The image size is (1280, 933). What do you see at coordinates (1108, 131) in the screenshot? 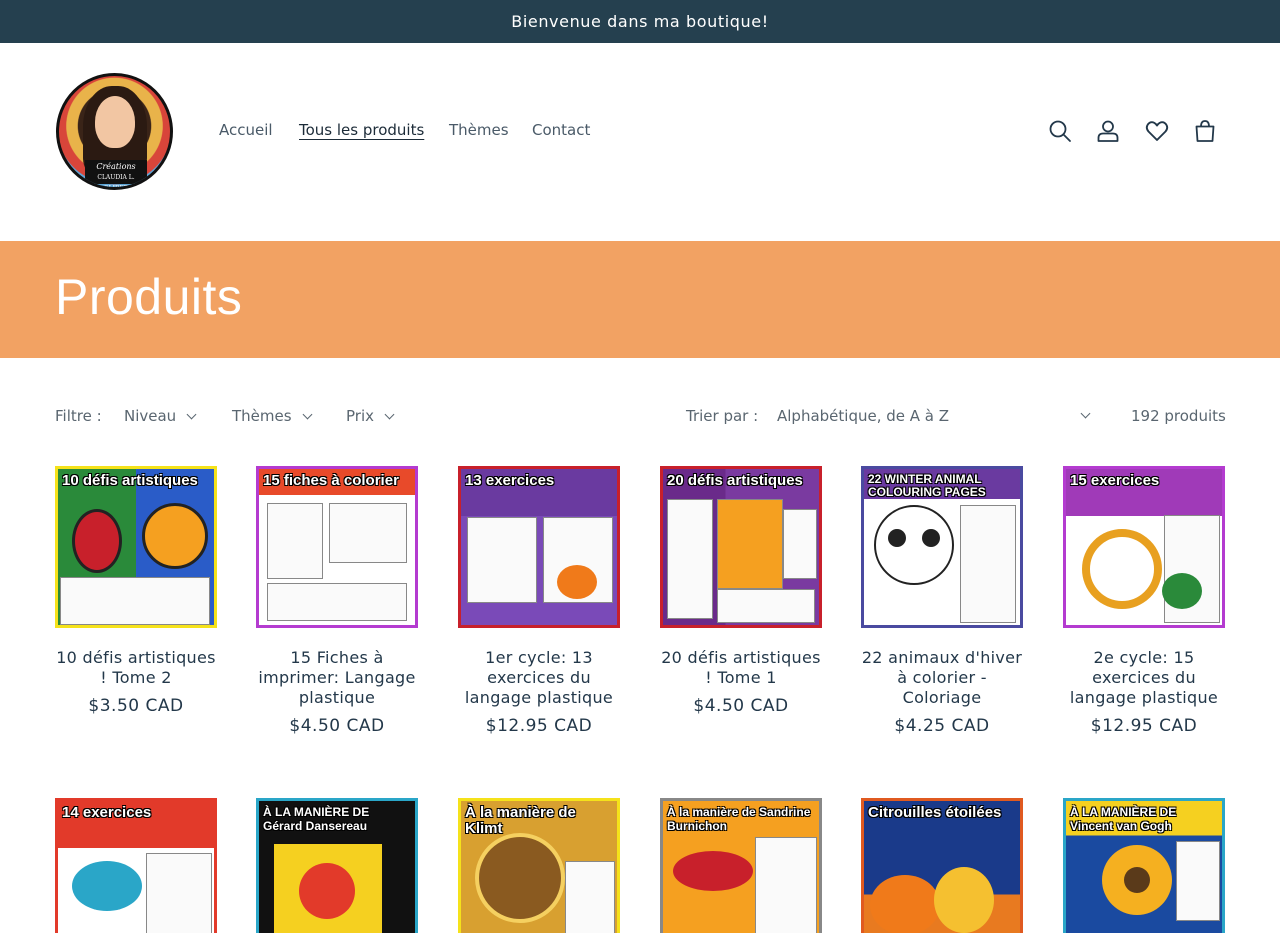
I see `account-icon` at bounding box center [1108, 131].